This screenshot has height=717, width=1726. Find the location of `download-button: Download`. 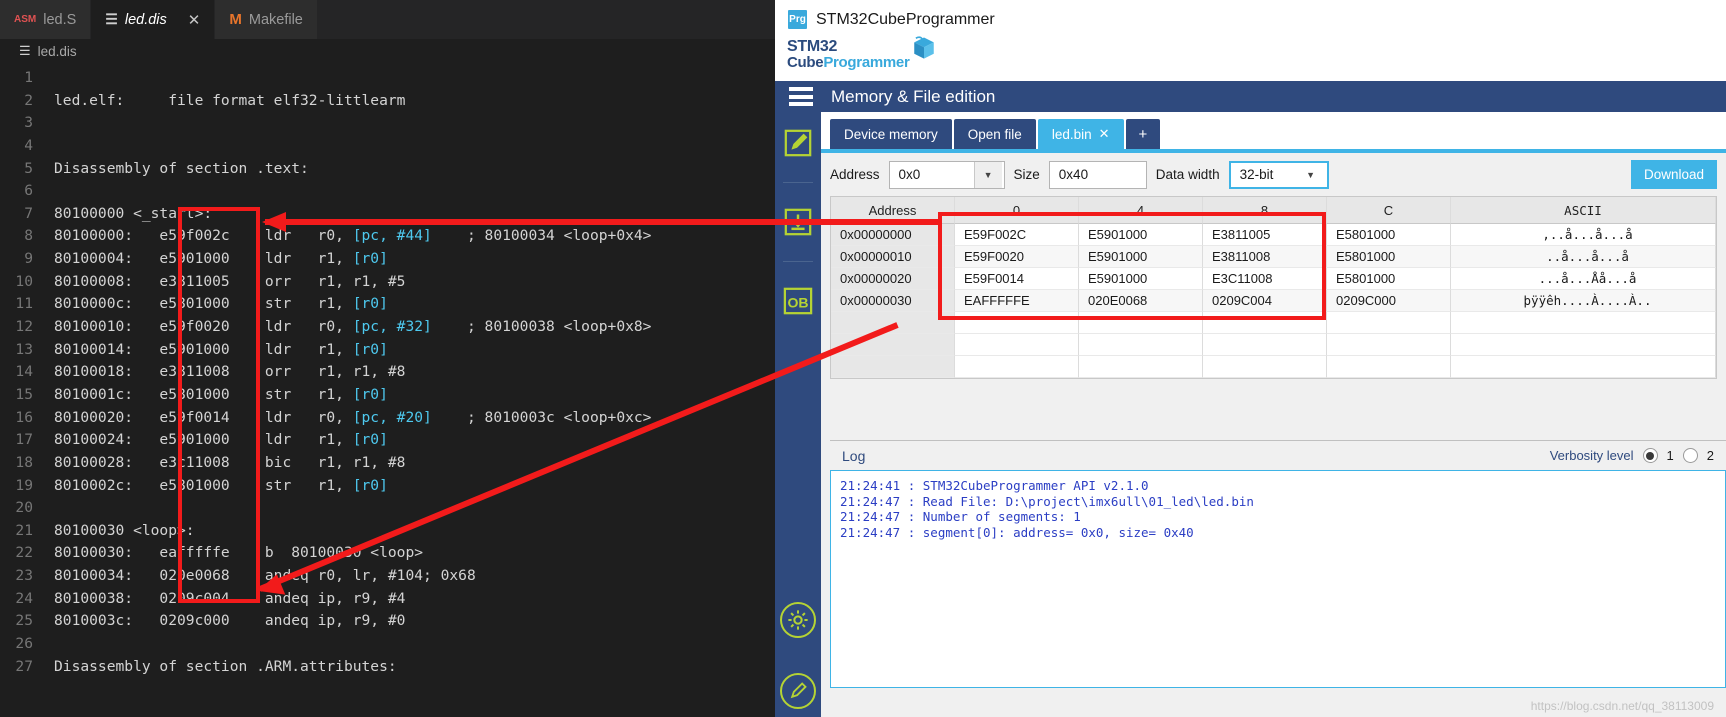

download-button: Download is located at coordinates (1673, 174).